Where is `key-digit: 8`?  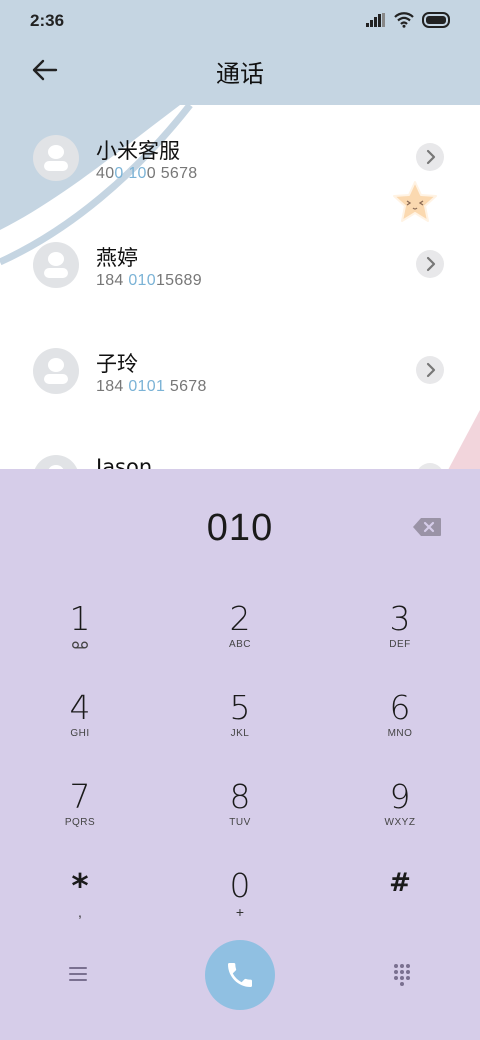 key-digit: 8 is located at coordinates (240, 796).